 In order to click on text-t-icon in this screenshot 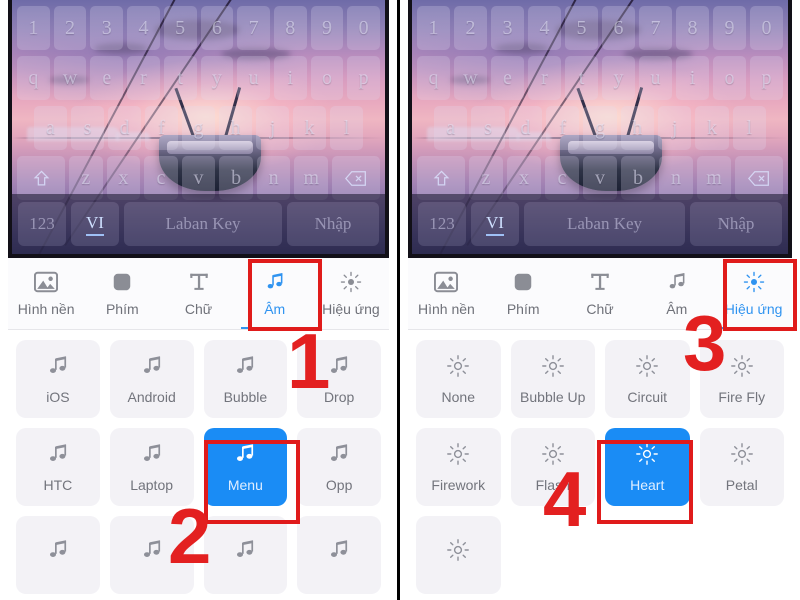, I will do `click(198, 281)`.